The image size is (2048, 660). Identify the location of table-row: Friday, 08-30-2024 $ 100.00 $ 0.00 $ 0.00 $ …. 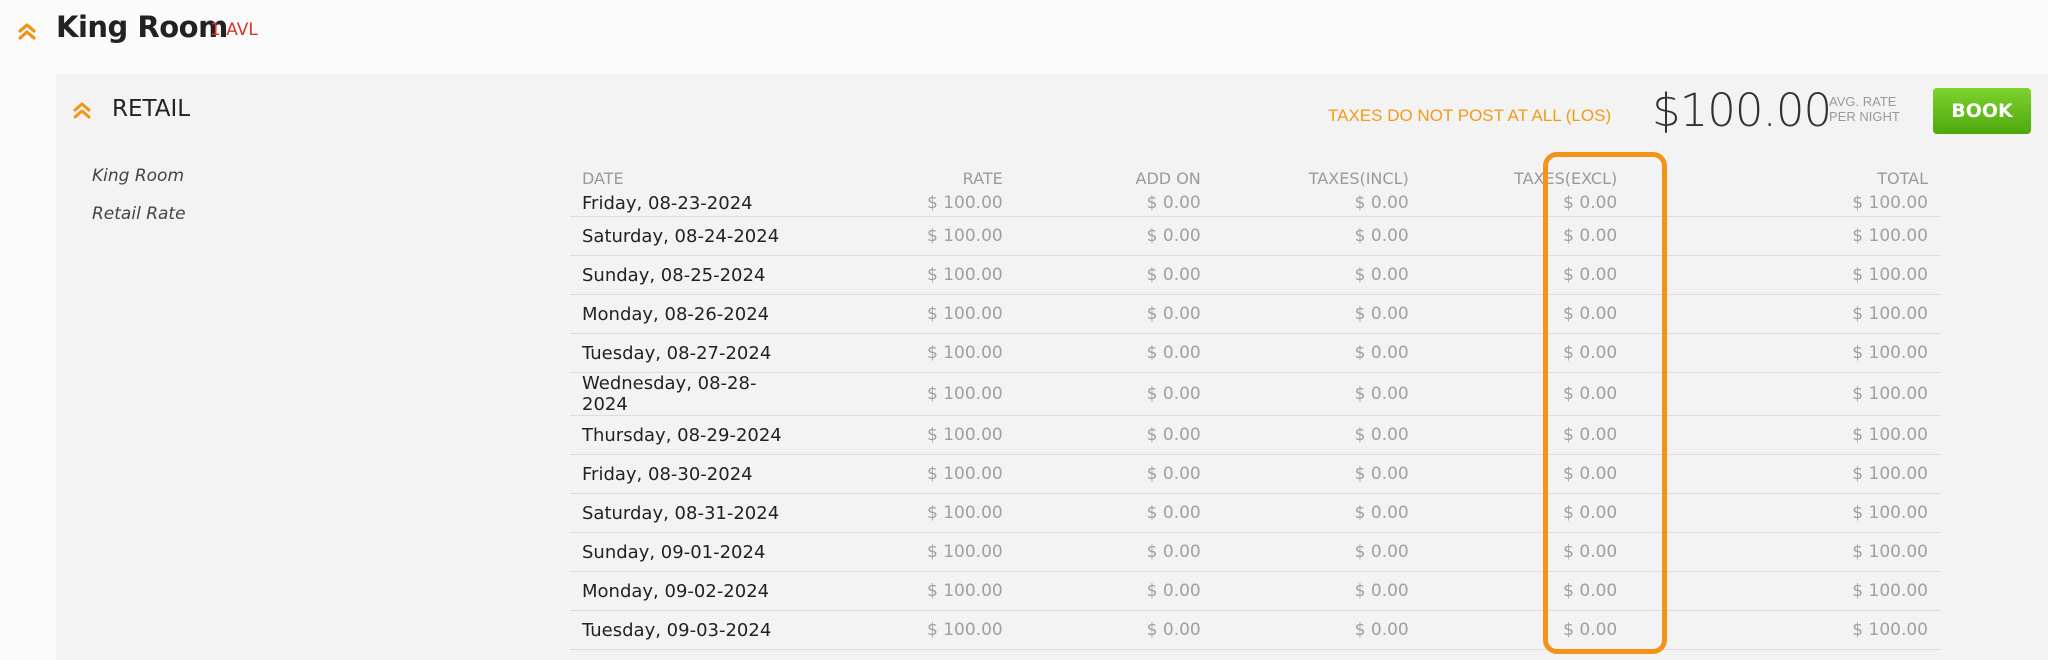
(1255, 474).